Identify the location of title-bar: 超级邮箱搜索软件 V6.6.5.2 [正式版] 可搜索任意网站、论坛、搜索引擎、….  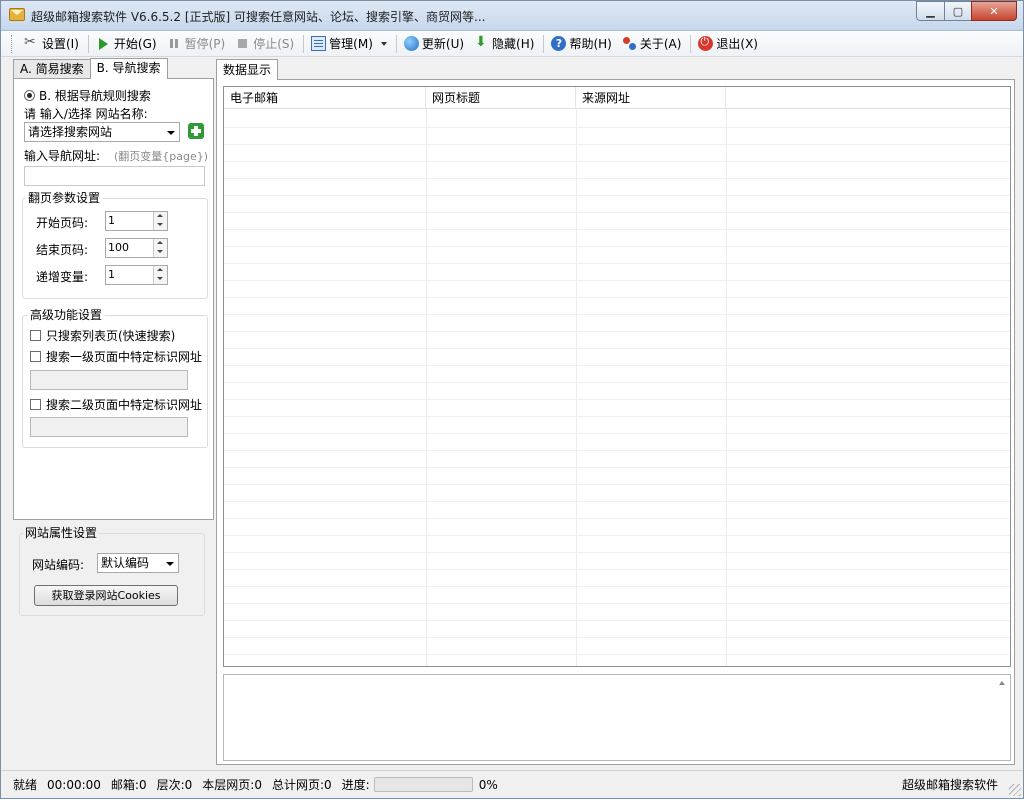
(512, 16).